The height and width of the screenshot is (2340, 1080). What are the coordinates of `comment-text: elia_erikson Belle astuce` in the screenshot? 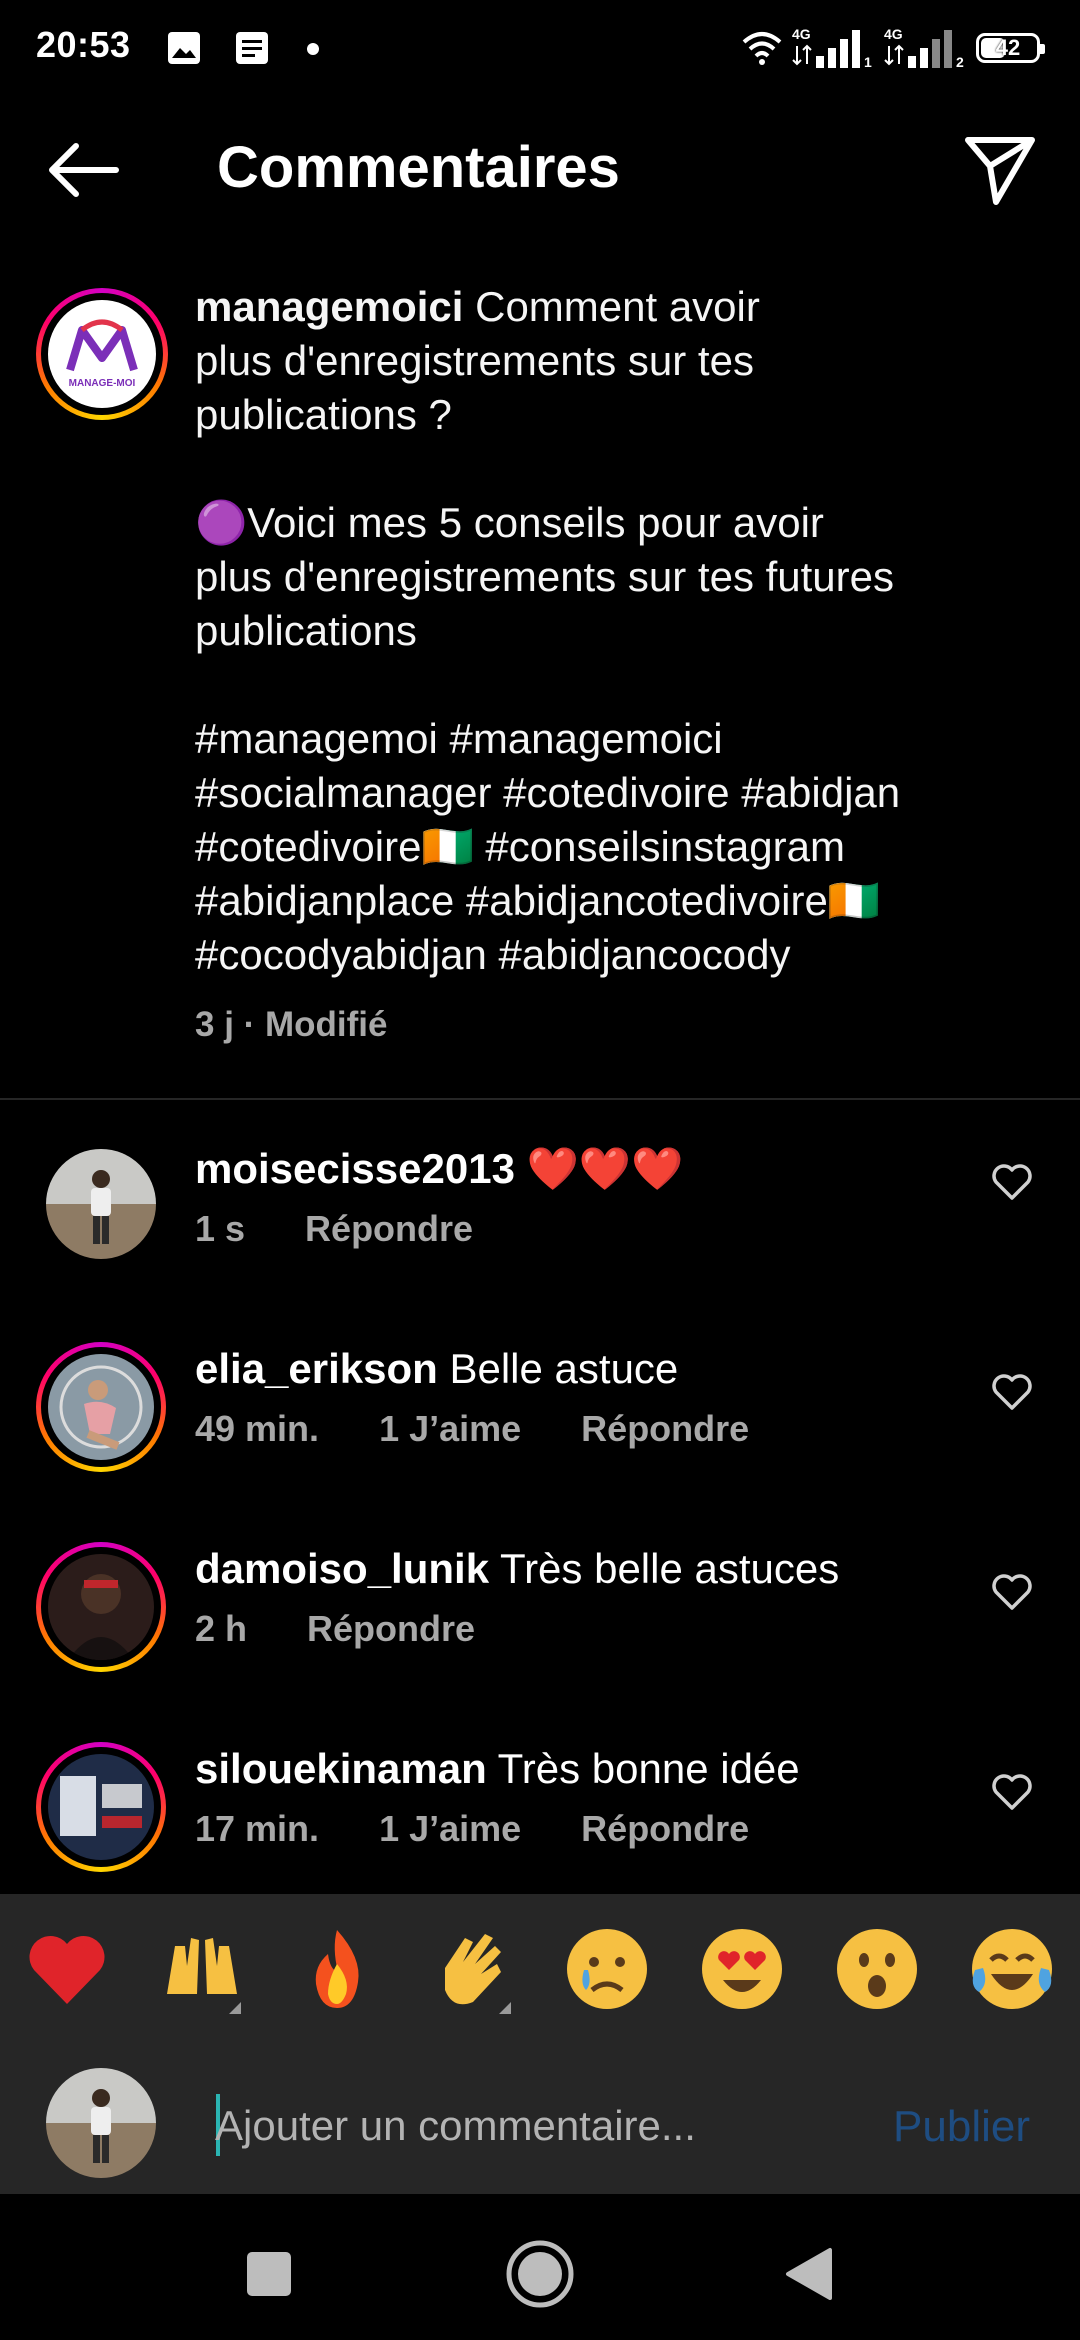 It's located at (436, 1369).